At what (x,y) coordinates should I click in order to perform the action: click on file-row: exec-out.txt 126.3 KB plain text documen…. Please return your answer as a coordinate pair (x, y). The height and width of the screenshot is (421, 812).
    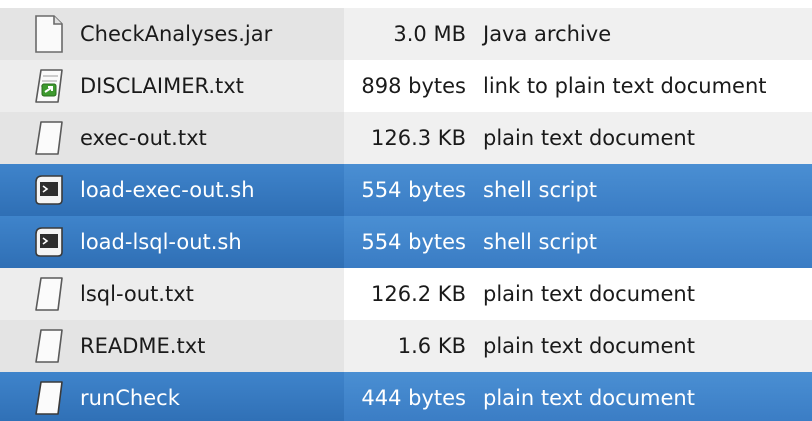
    Looking at the image, I should click on (406, 138).